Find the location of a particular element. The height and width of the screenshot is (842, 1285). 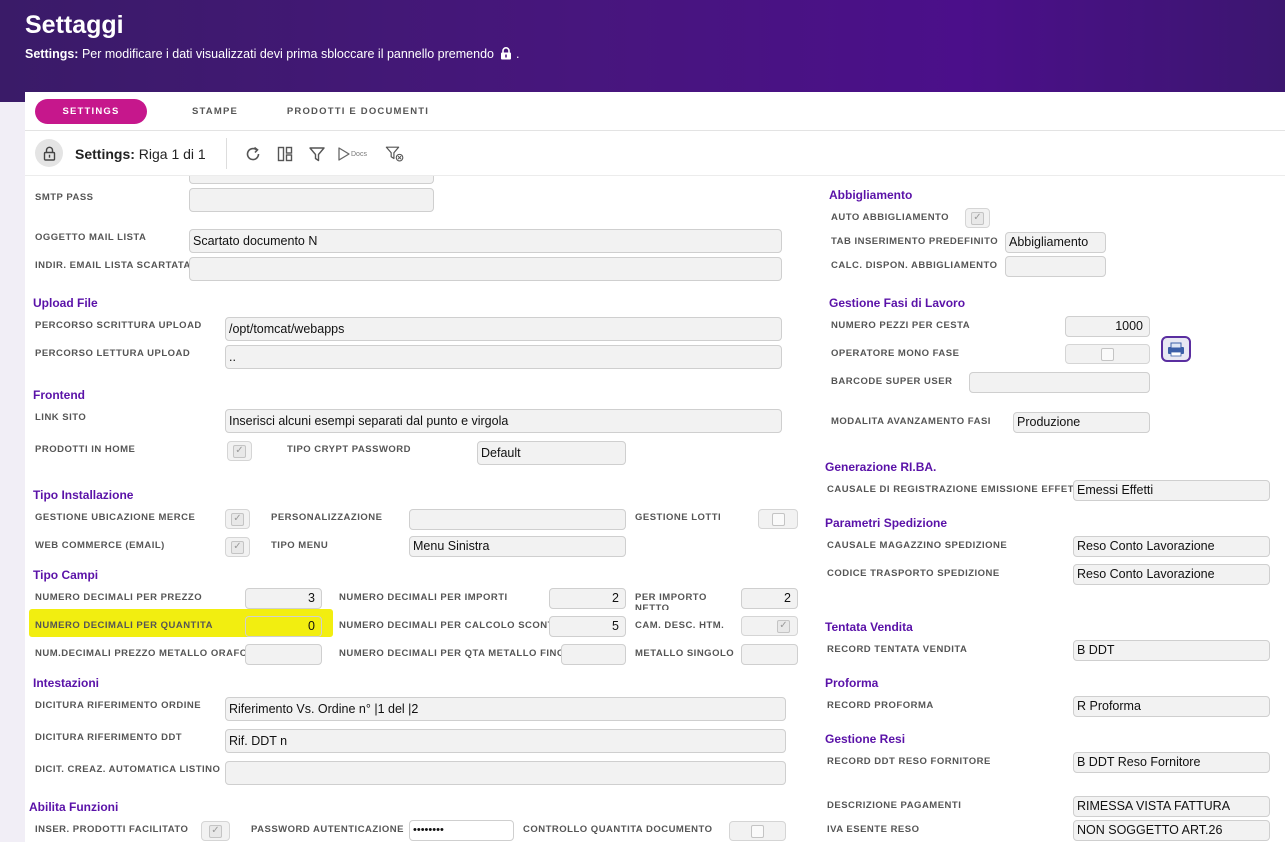

scrolled-field-partial is located at coordinates (311, 180).